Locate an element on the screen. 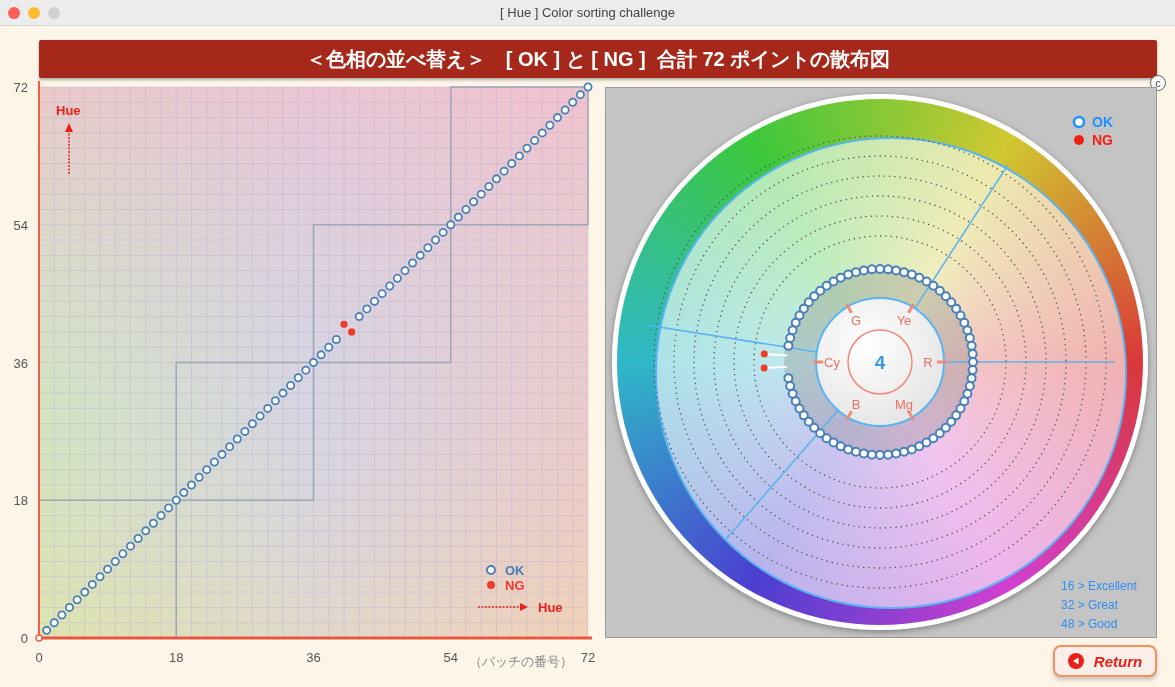 This screenshot has height=687, width=1175. y-tick-label: 36 is located at coordinates (20, 363).